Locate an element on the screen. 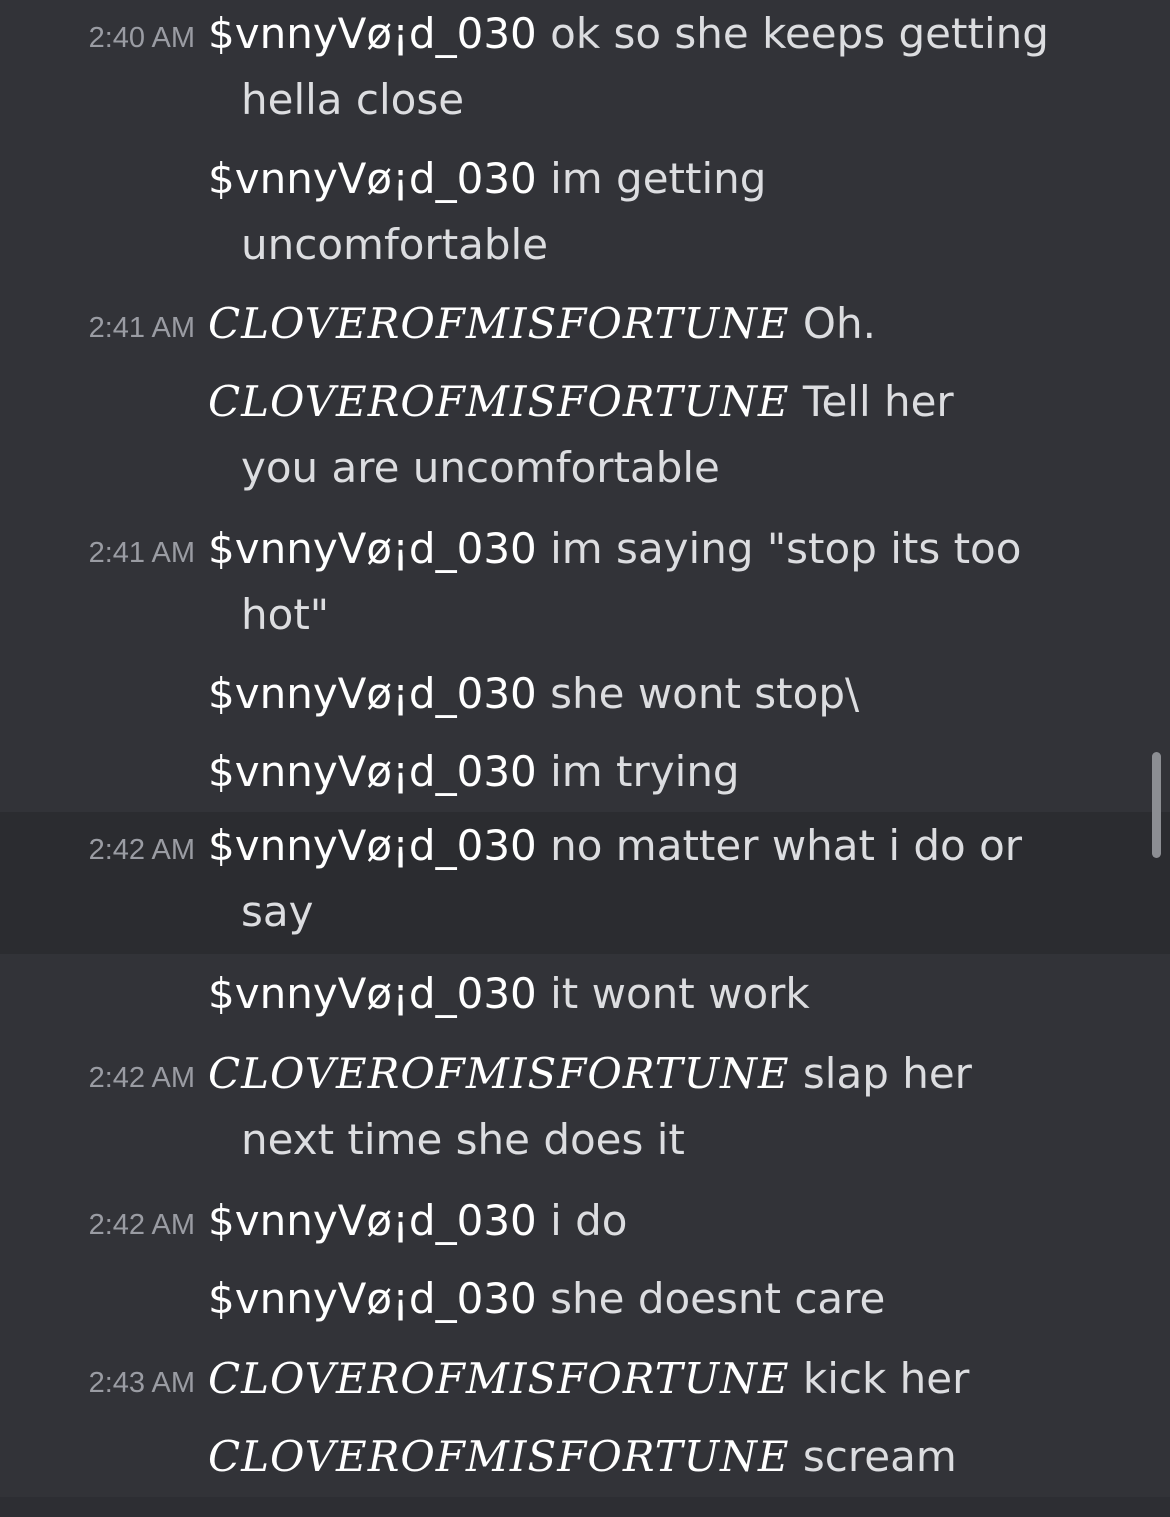 The image size is (1170, 1517). chat-message: $vnnyVø¡d_030 she wont stop\ is located at coordinates (585, 699).